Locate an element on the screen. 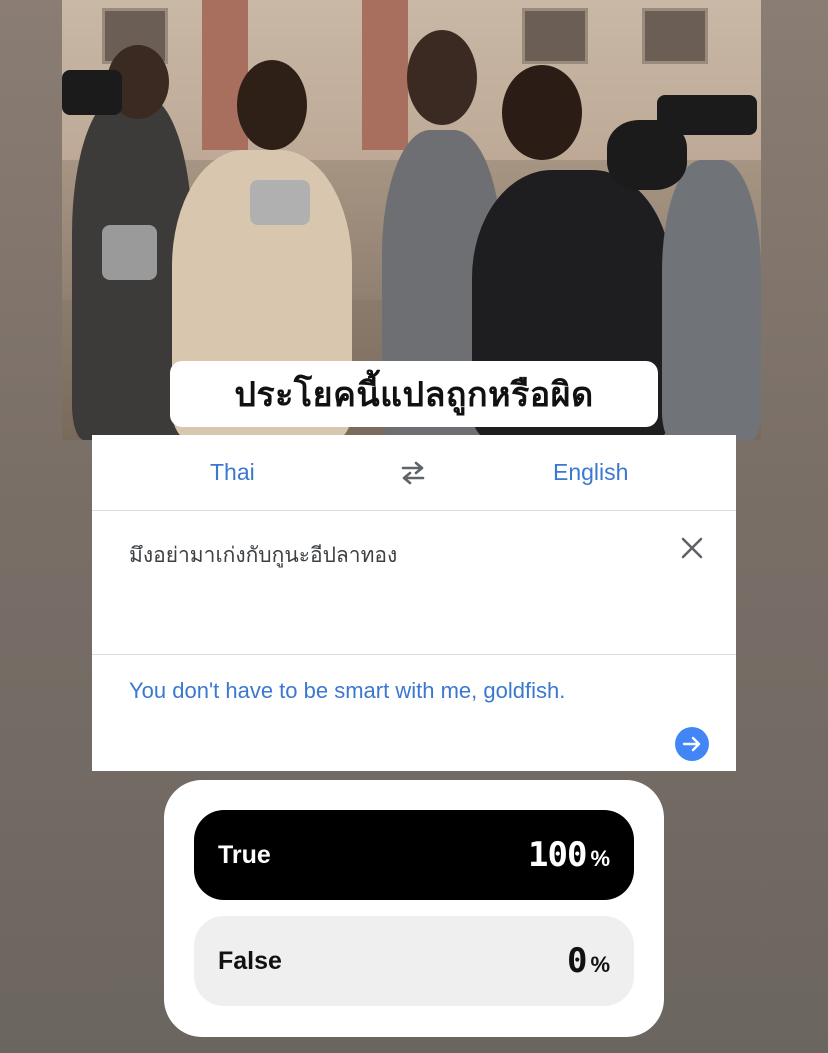  target-language-button: English is located at coordinates (590, 472).